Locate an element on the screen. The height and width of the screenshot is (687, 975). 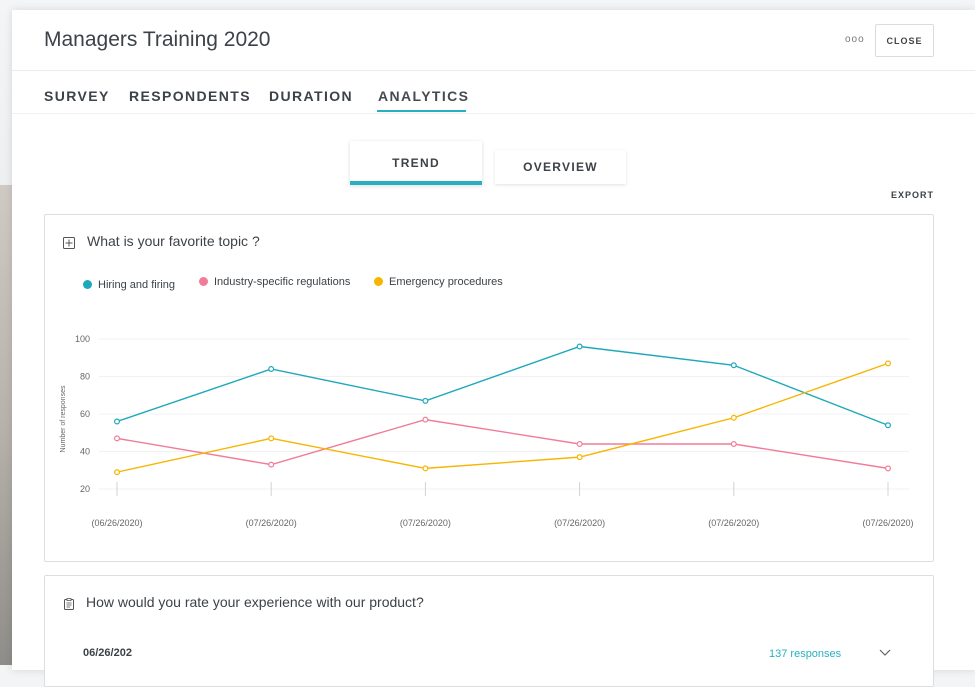
clipboard-icon is located at coordinates (69, 604).